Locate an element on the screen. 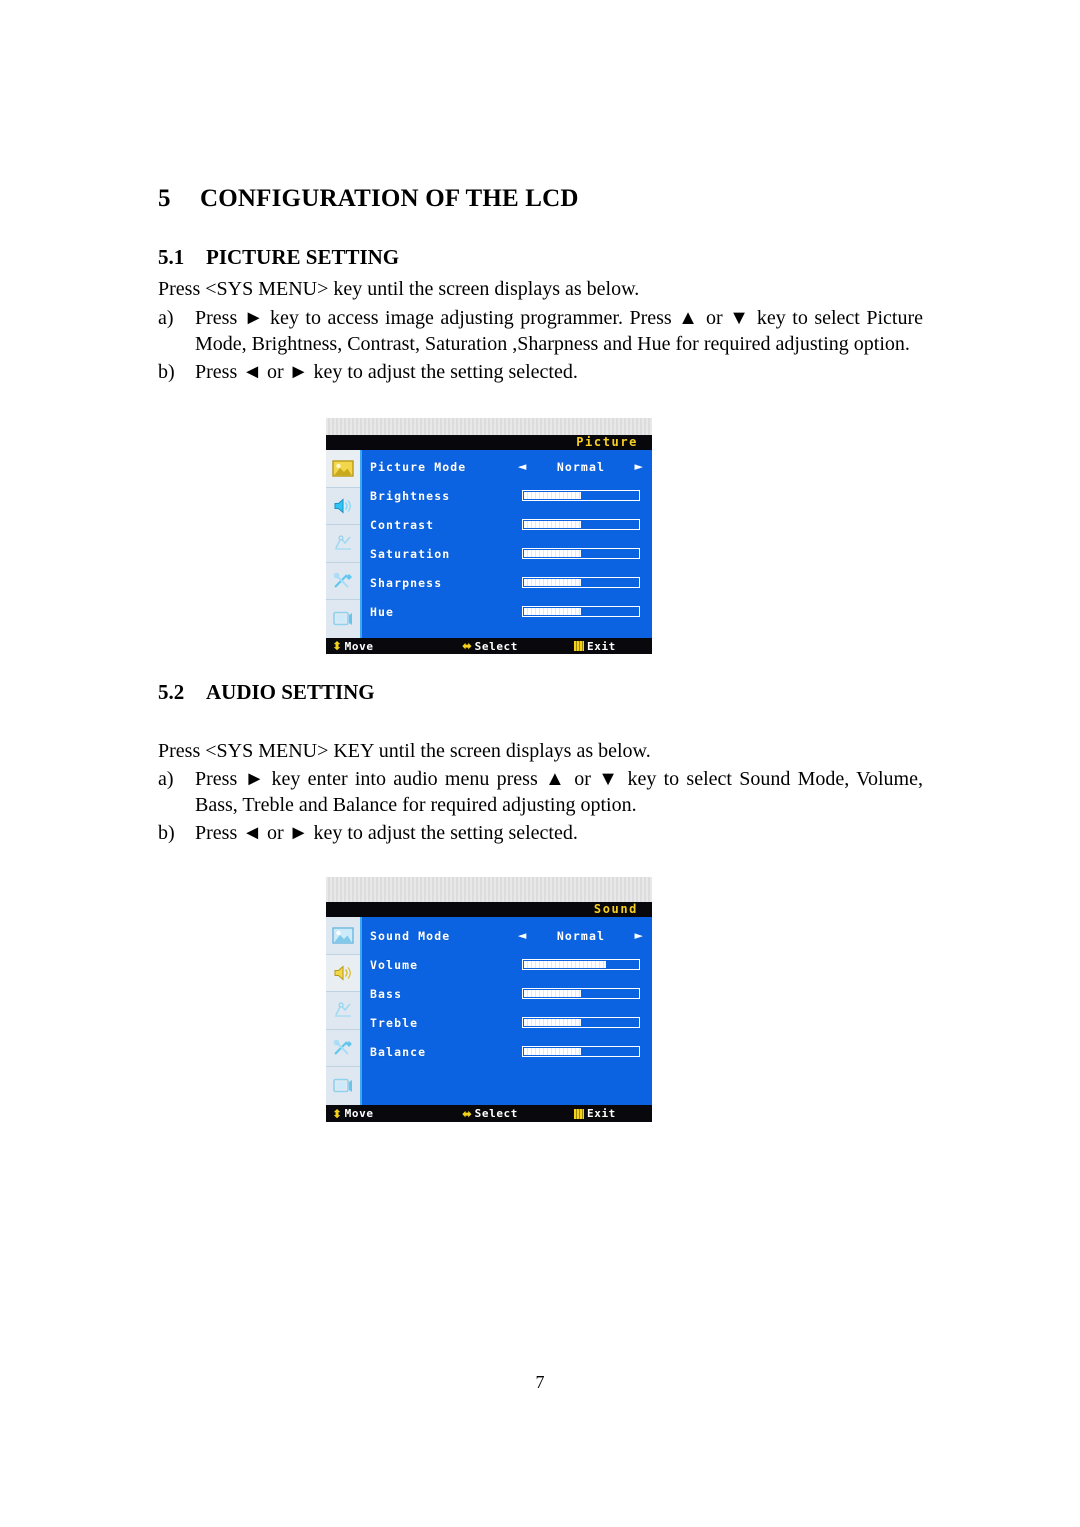 The height and width of the screenshot is (1527, 1080). osd-row-brightness: Brightness is located at coordinates (507, 495).